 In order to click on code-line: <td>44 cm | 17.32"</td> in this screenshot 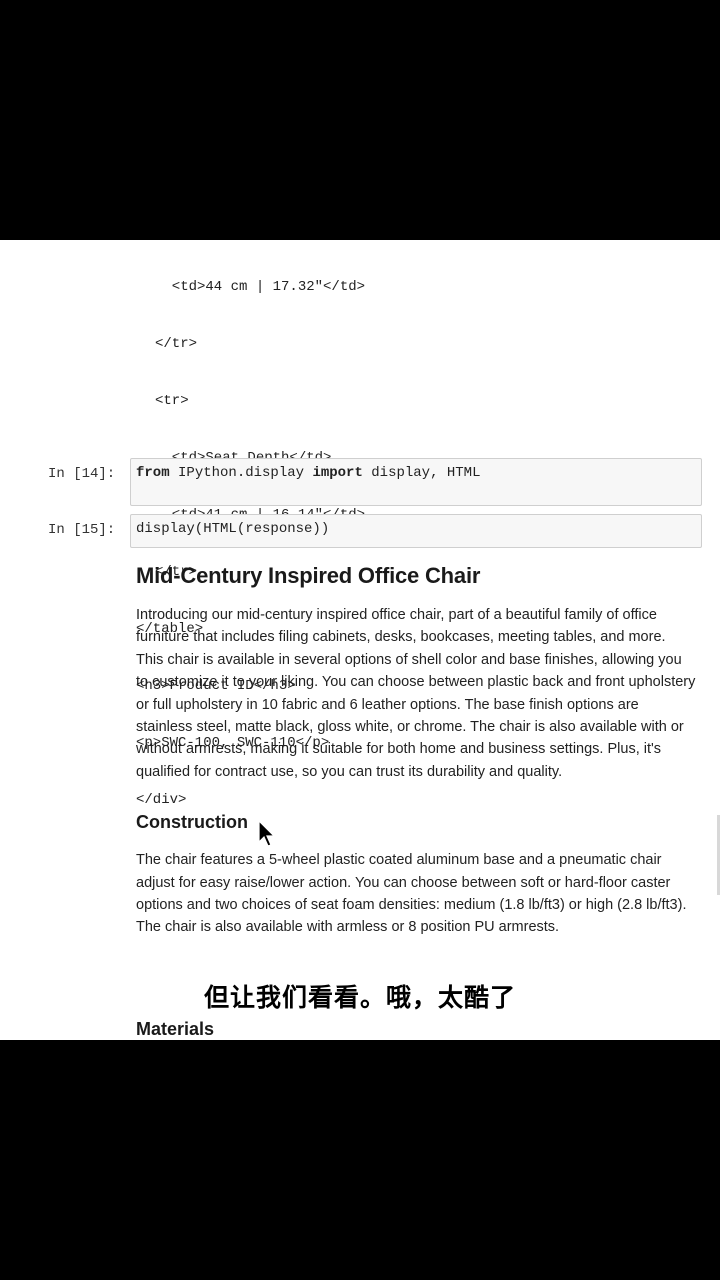, I will do `click(260, 287)`.